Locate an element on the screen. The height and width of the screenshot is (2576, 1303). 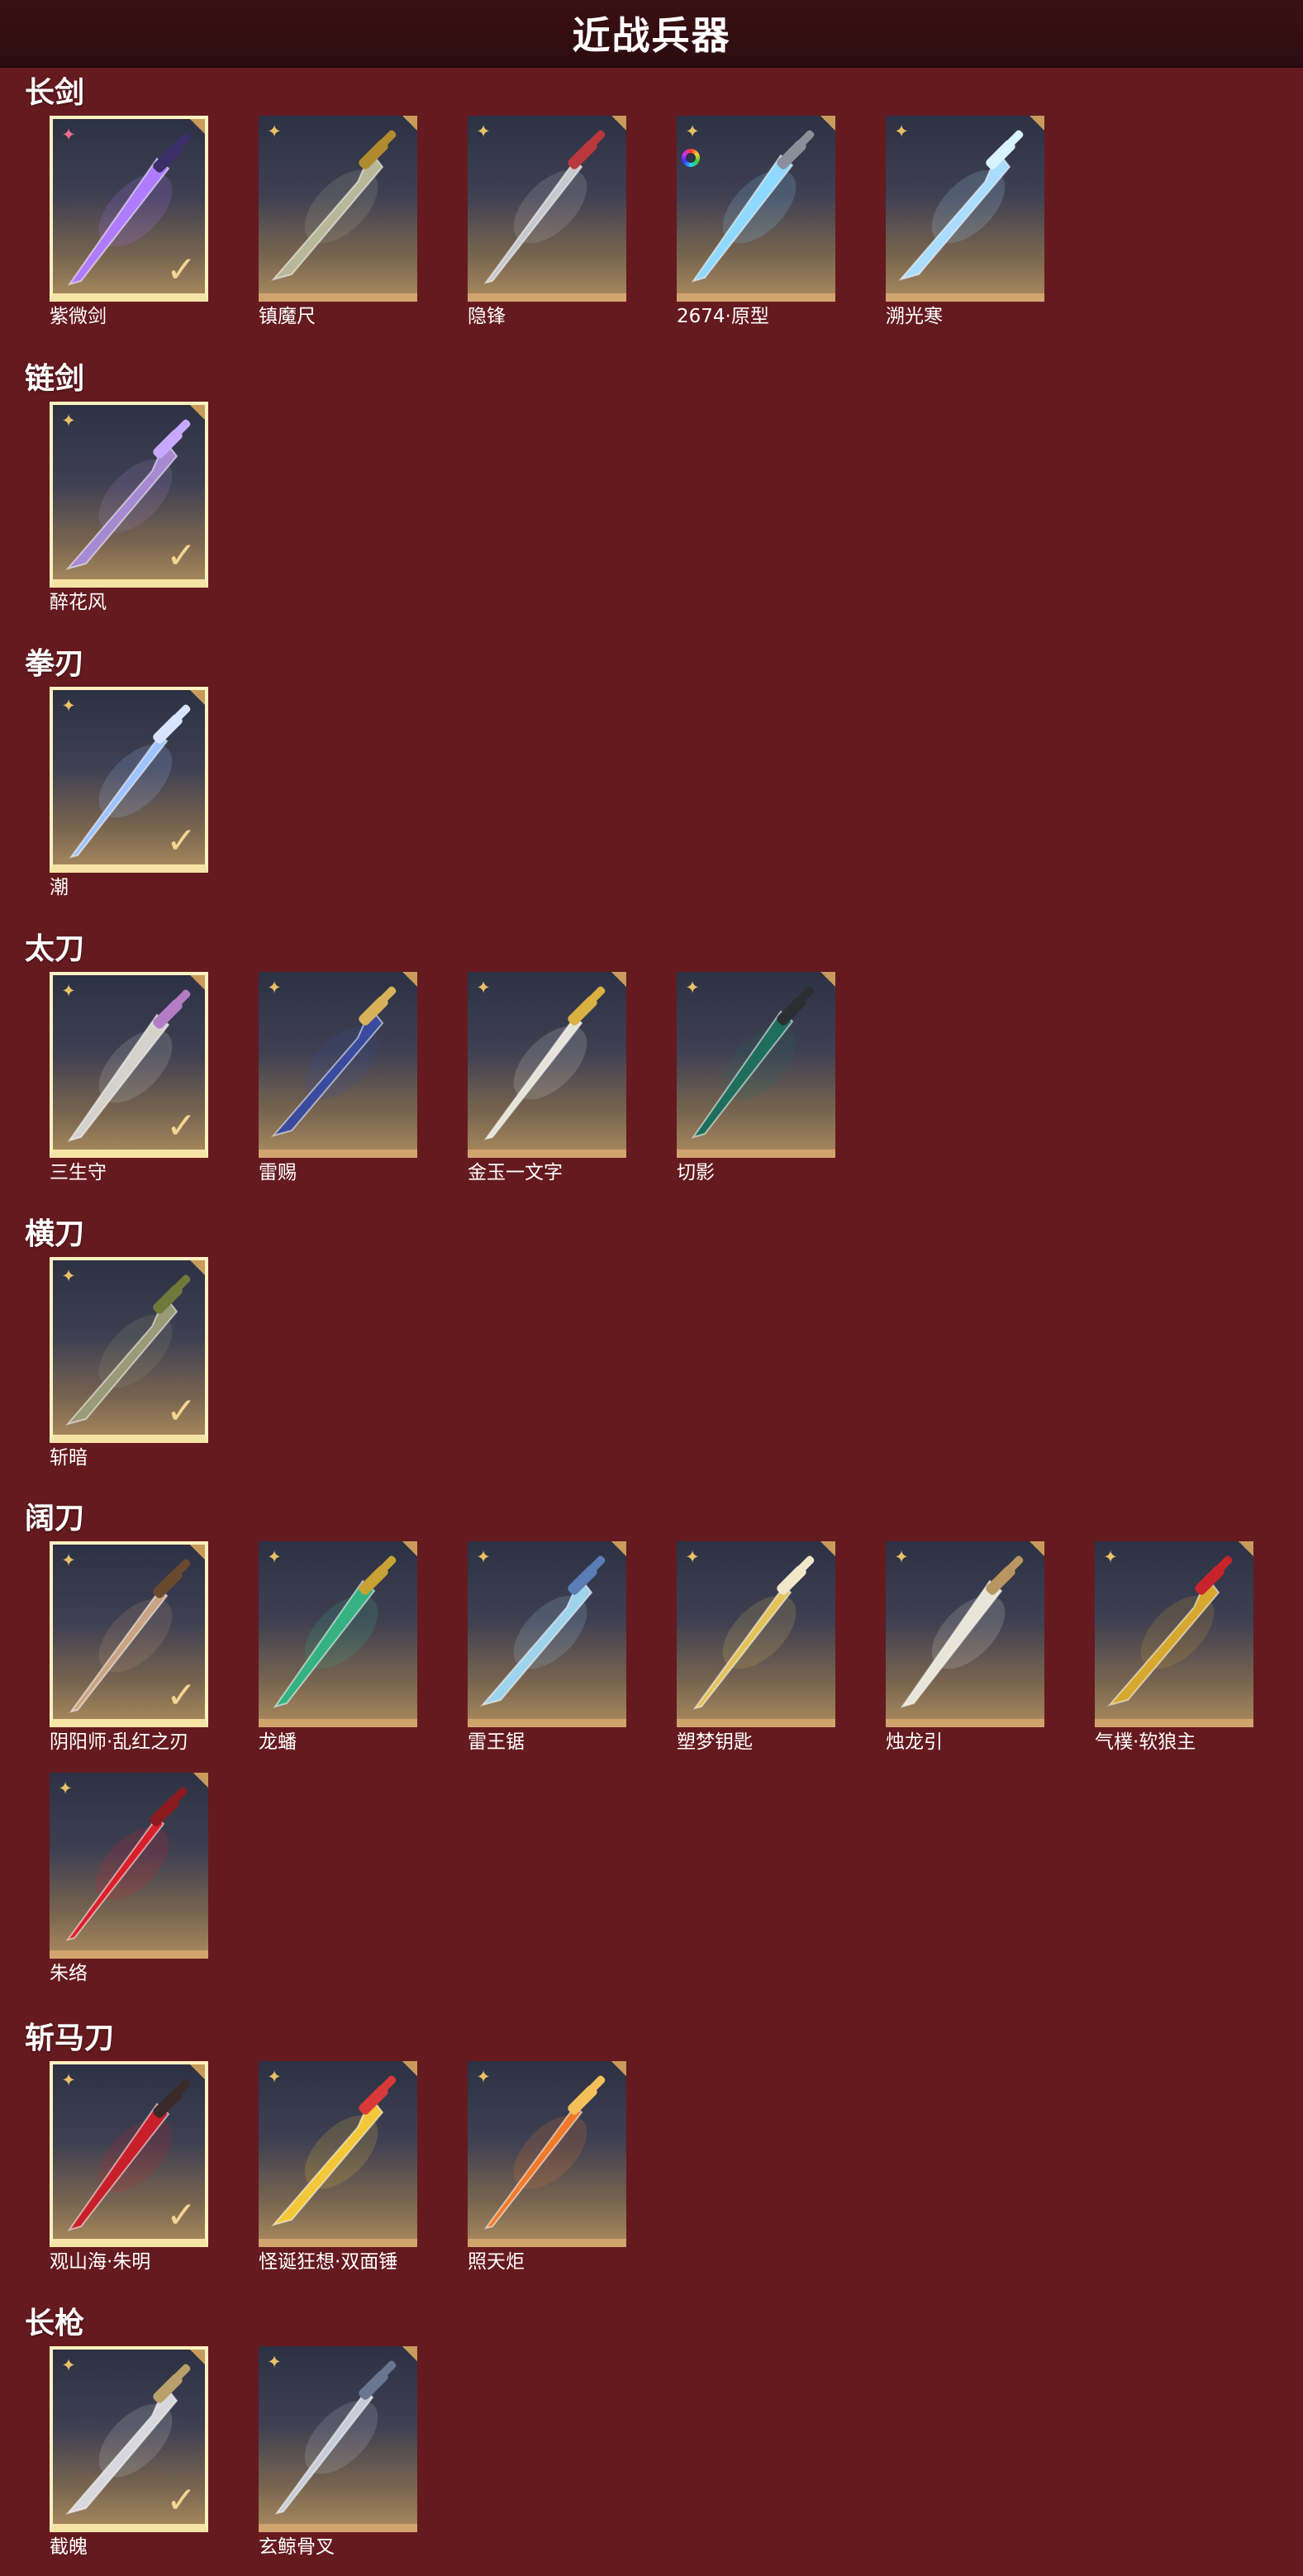
weapon-card: ✦ 雷王锯 is located at coordinates (547, 1647).